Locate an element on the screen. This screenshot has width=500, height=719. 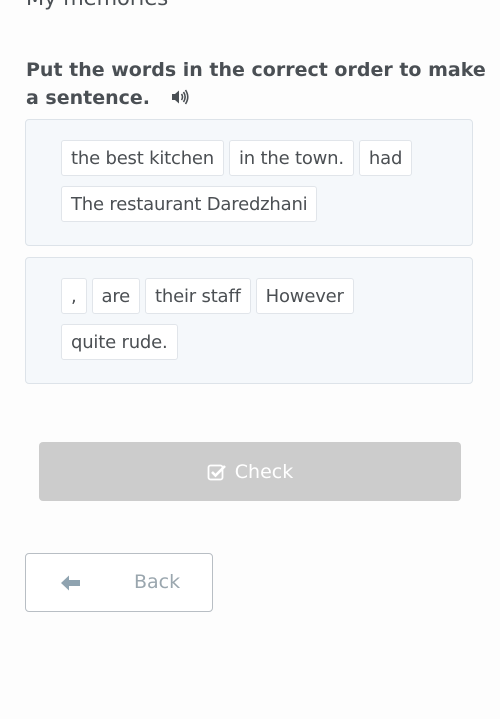
word-chip: in the town. is located at coordinates (291, 158).